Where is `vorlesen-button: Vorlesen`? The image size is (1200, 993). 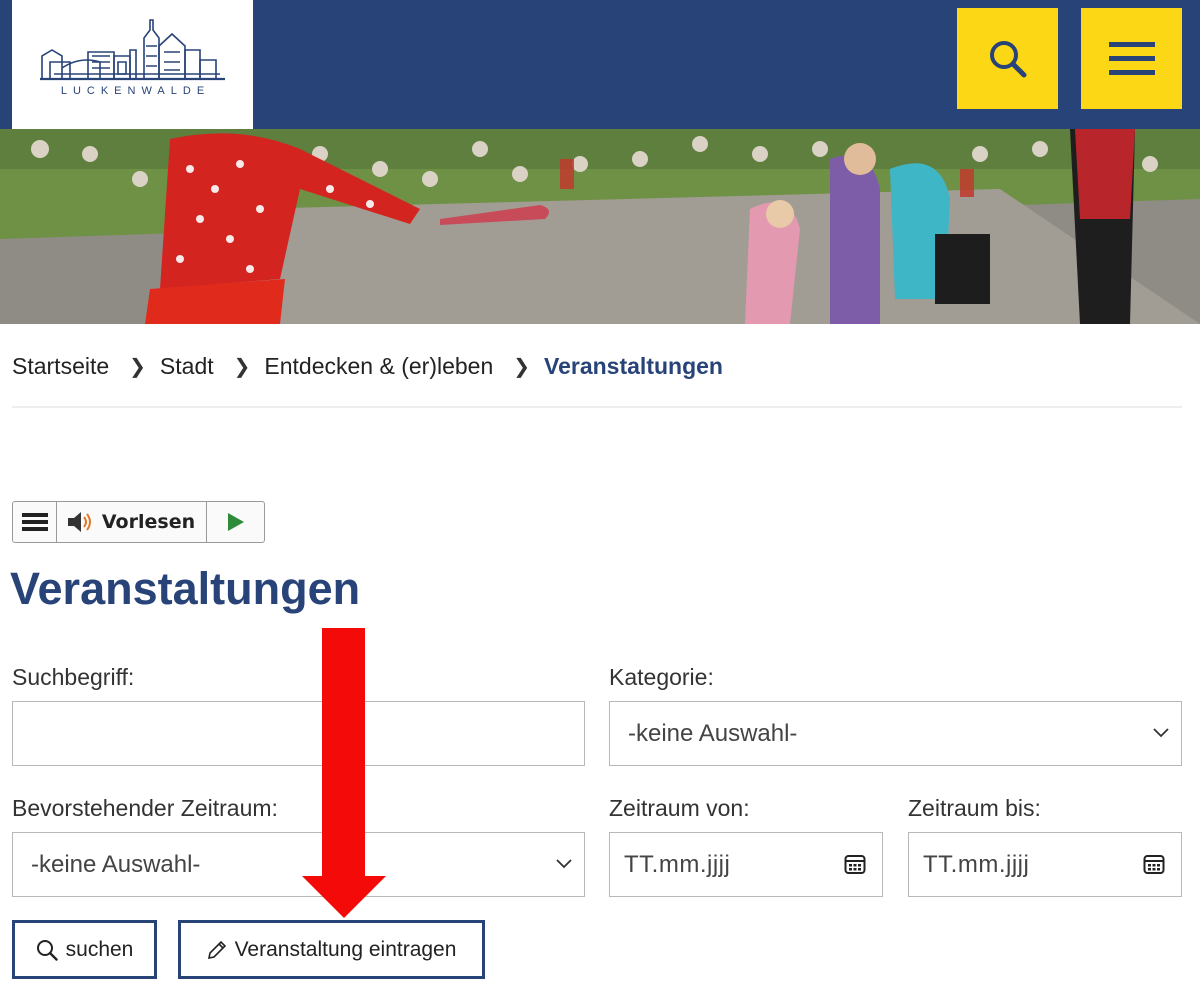
vorlesen-button: Vorlesen is located at coordinates (132, 522).